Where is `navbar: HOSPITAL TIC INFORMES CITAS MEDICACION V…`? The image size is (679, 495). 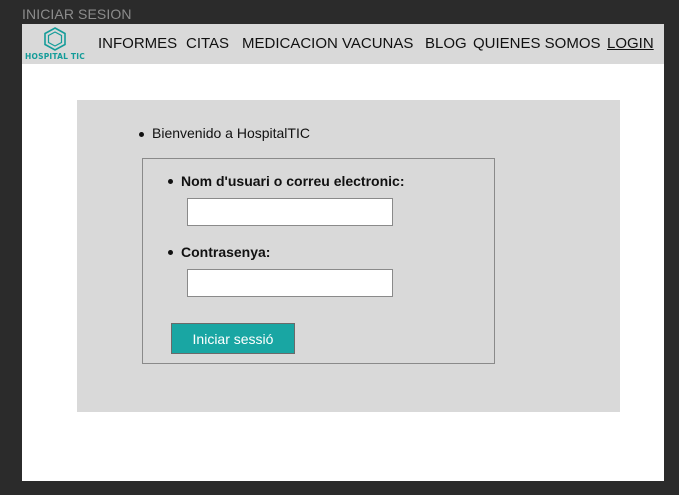
navbar: HOSPITAL TIC INFORMES CITAS MEDICACION V… is located at coordinates (343, 44).